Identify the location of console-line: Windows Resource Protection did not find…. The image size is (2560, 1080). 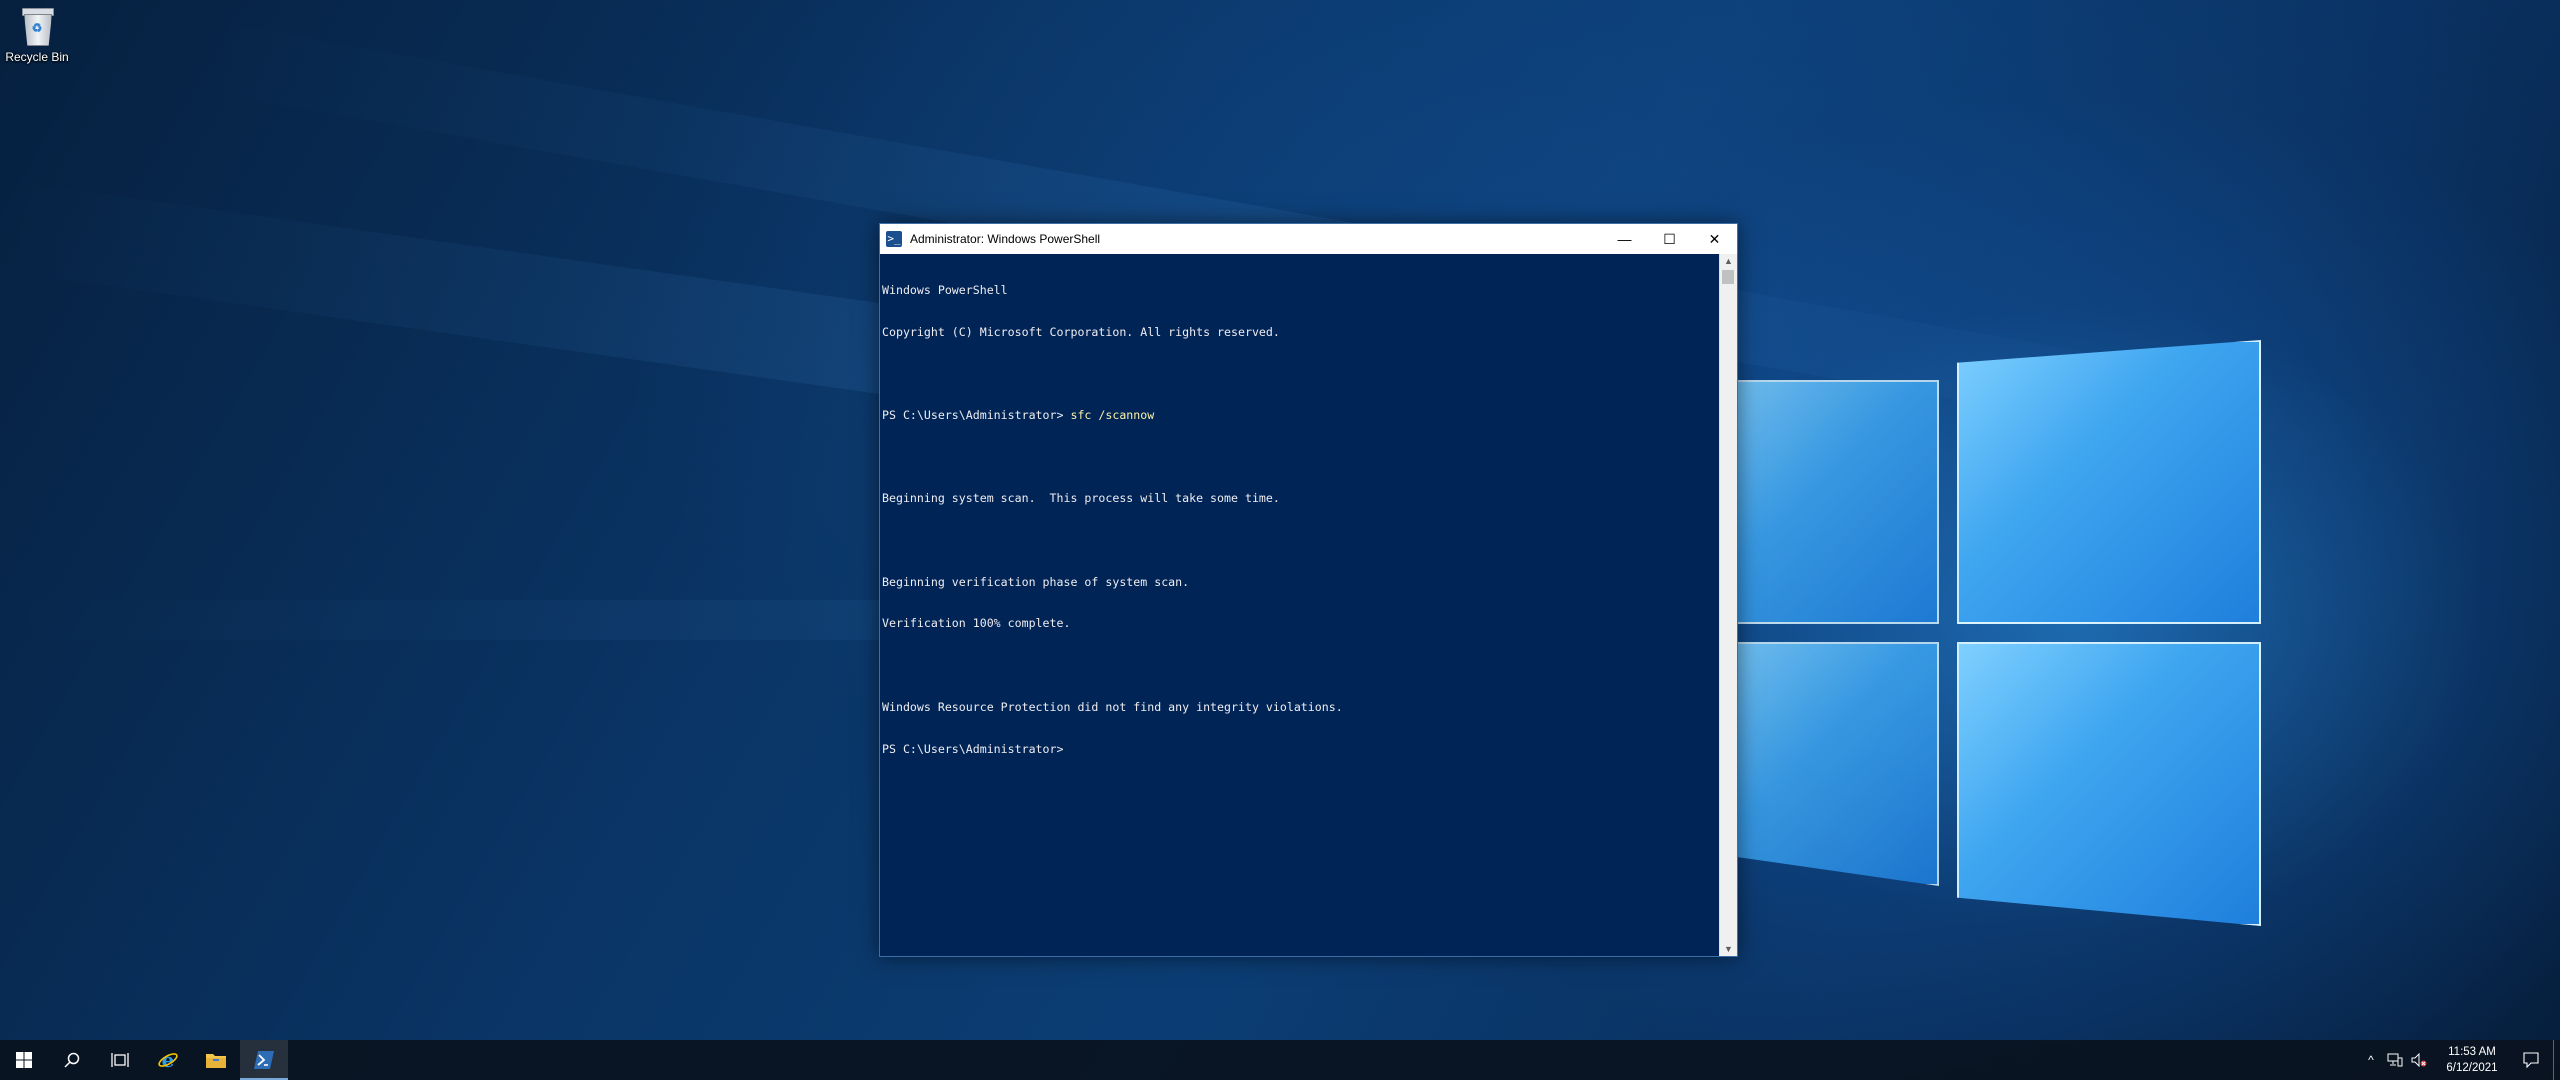
(1112, 706).